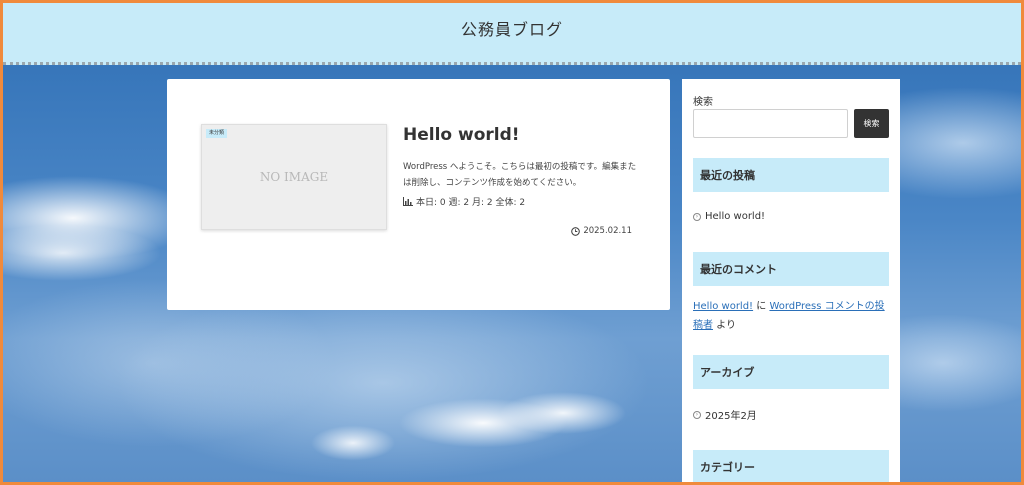 This screenshot has height=485, width=1024. What do you see at coordinates (408, 201) in the screenshot?
I see `bar-chart-icon` at bounding box center [408, 201].